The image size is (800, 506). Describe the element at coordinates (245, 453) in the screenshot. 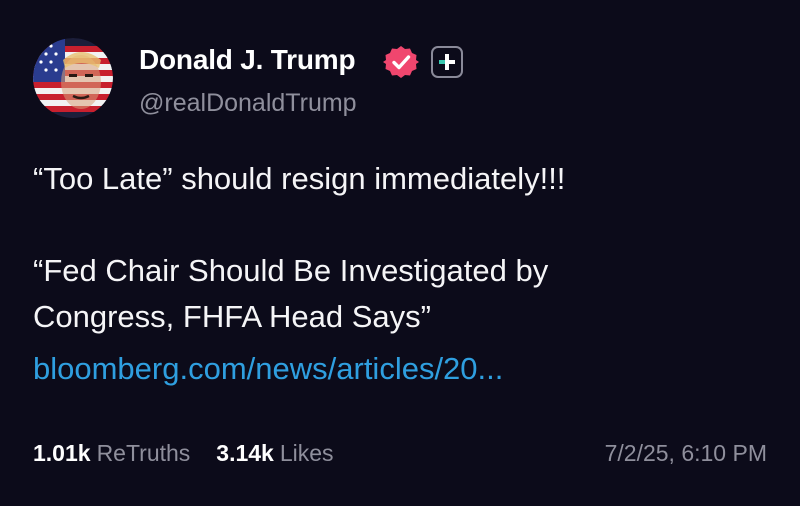

I see `likes-count: 3.14k` at that location.